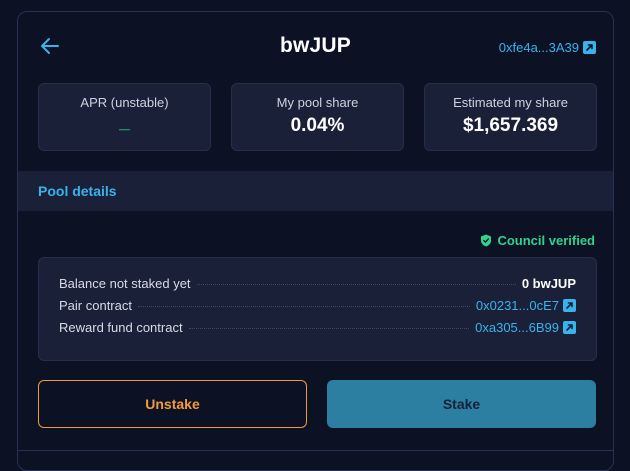 This screenshot has height=471, width=630. What do you see at coordinates (95, 305) in the screenshot?
I see `pair-contract-label: Pair contract` at bounding box center [95, 305].